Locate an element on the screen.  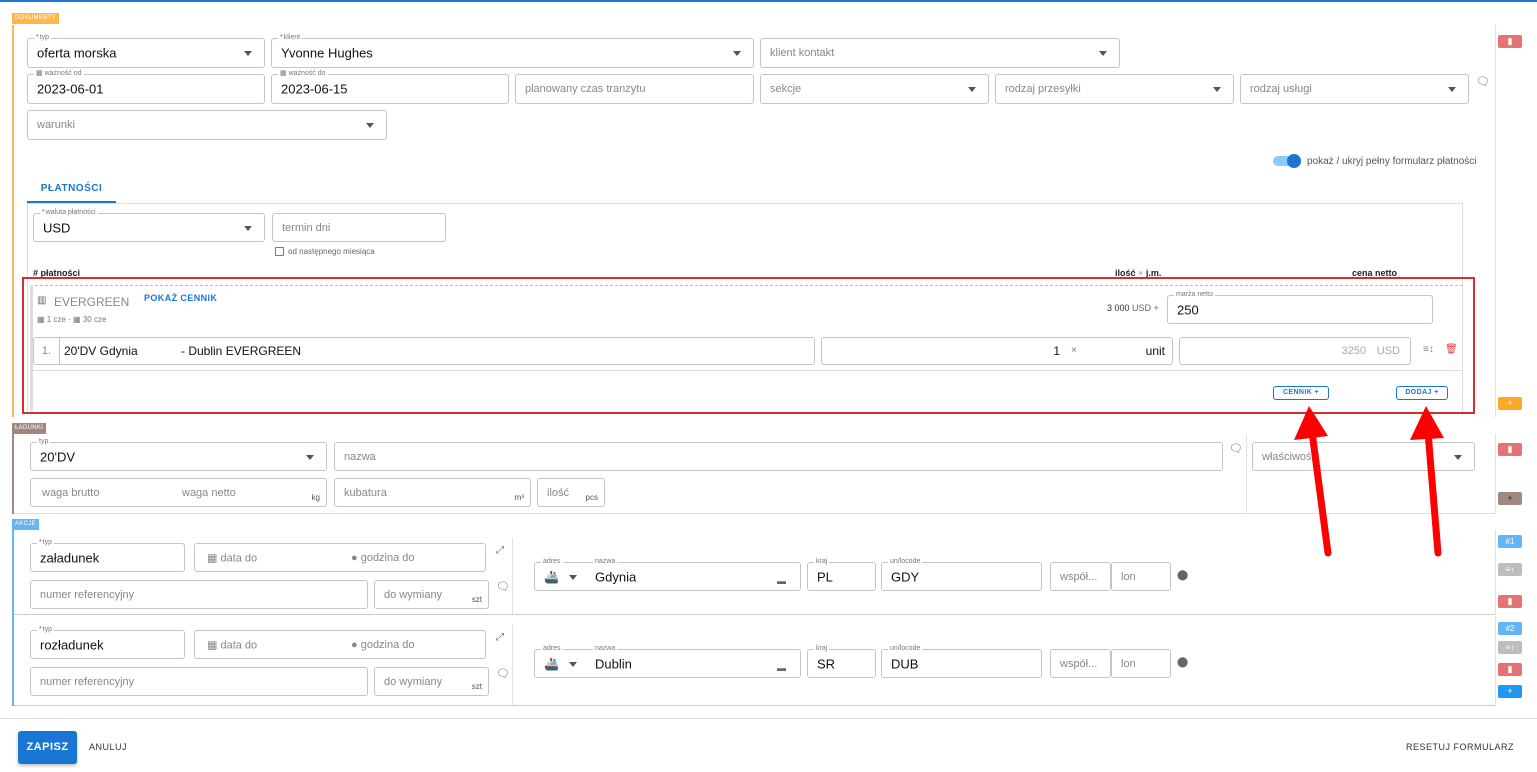
arrow-to-cennik is located at coordinates (1313, 481).